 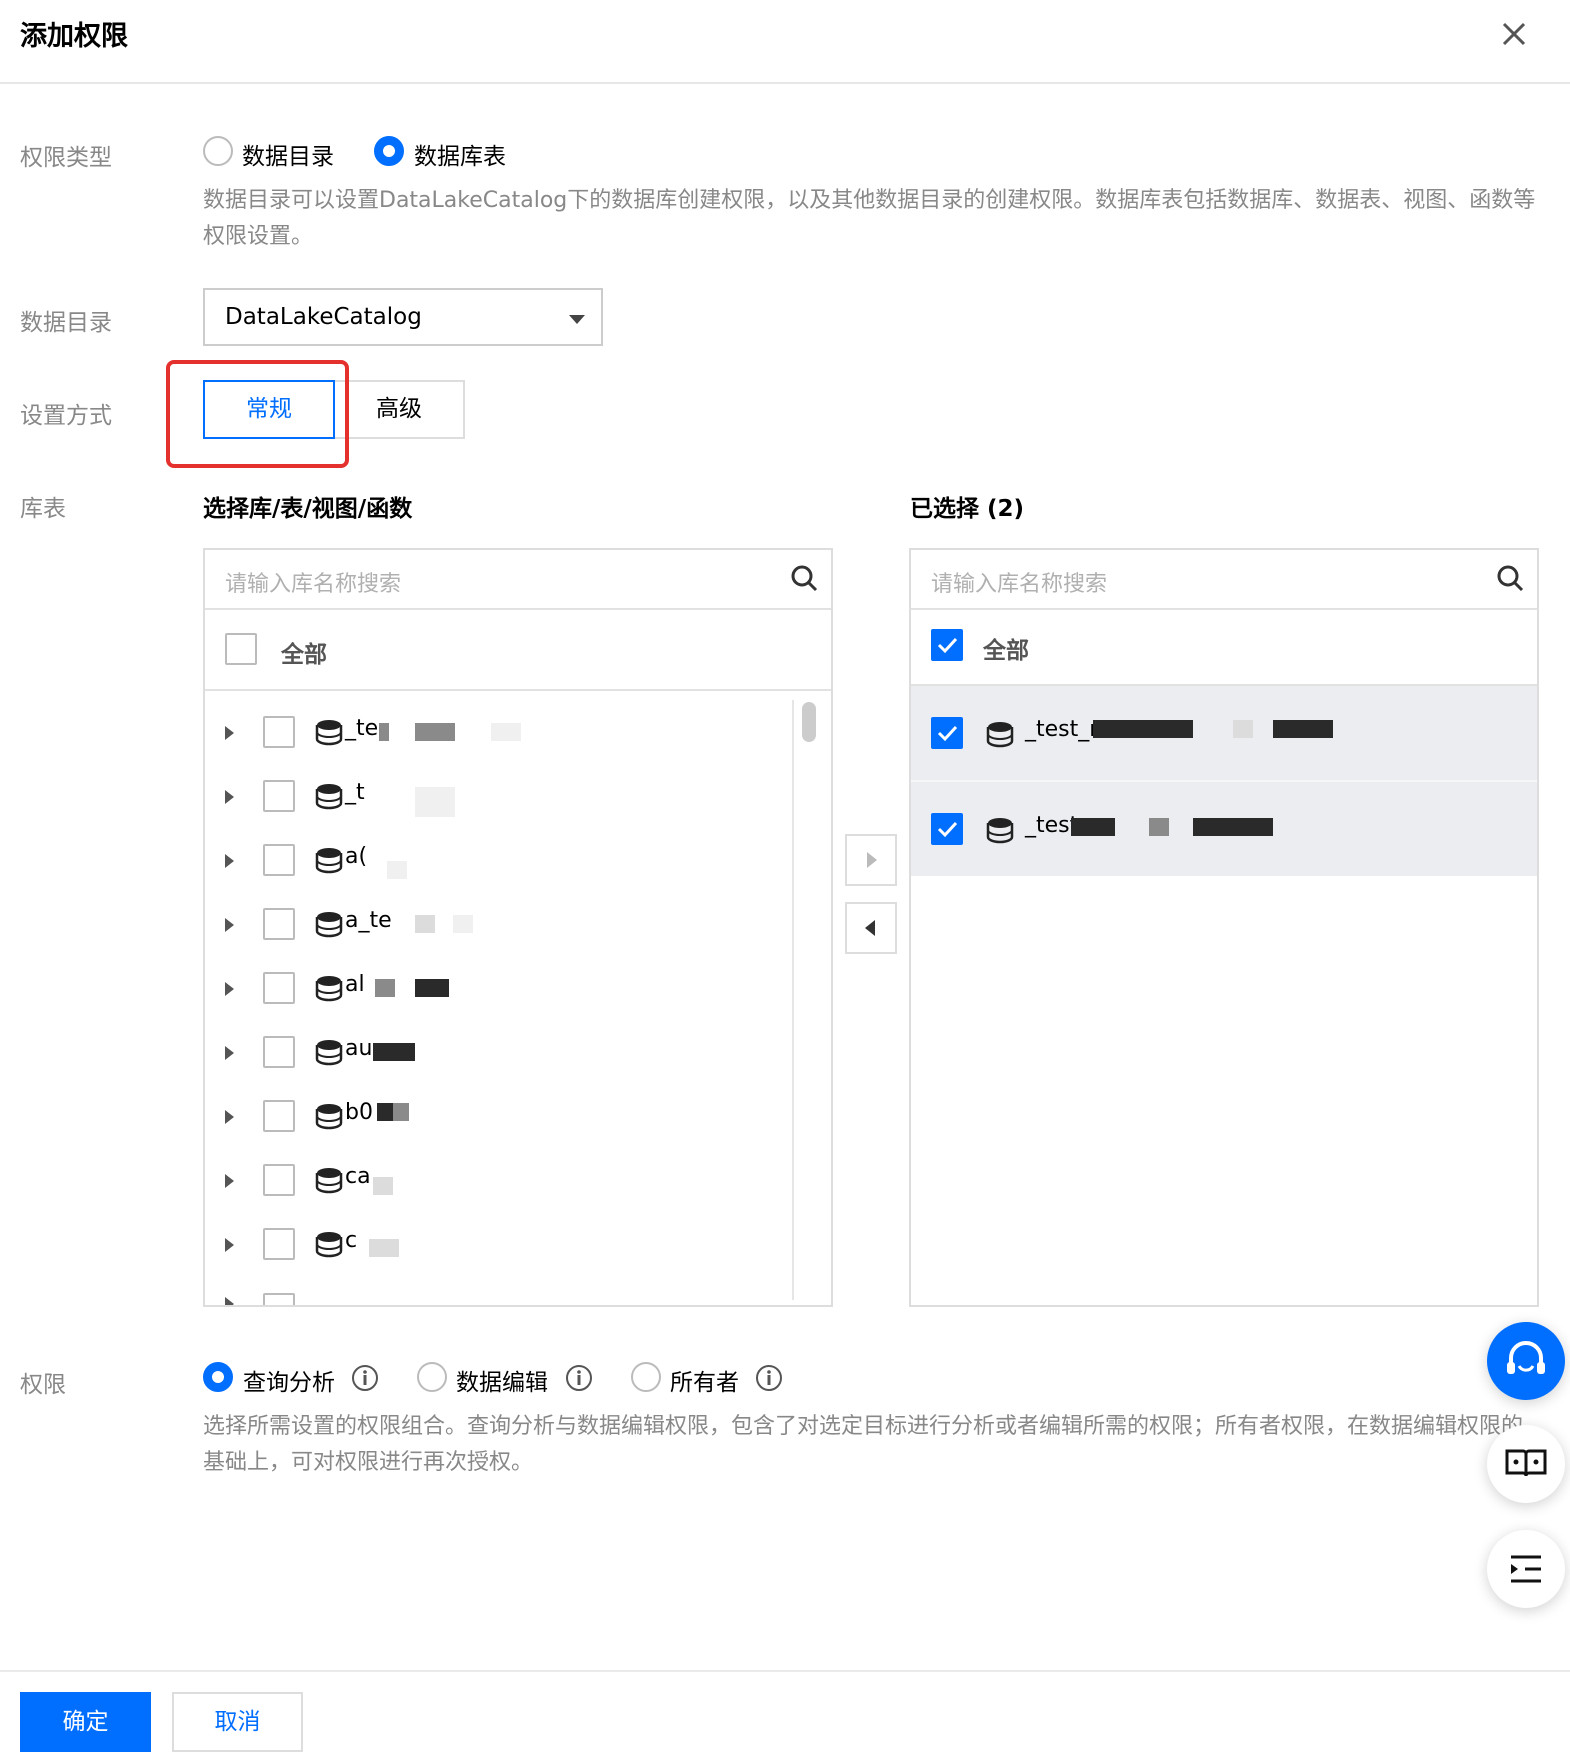 What do you see at coordinates (1526, 1357) in the screenshot?
I see `headset-icon` at bounding box center [1526, 1357].